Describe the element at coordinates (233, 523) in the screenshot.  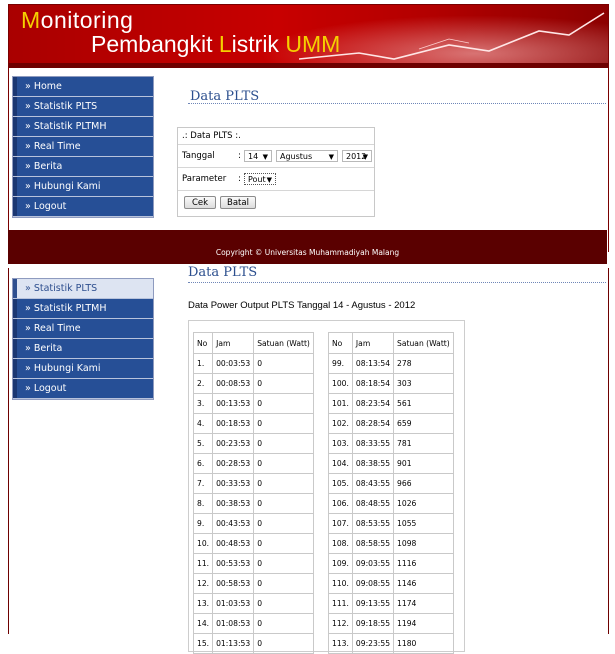
I see `cell-jam: 00:43:53` at that location.